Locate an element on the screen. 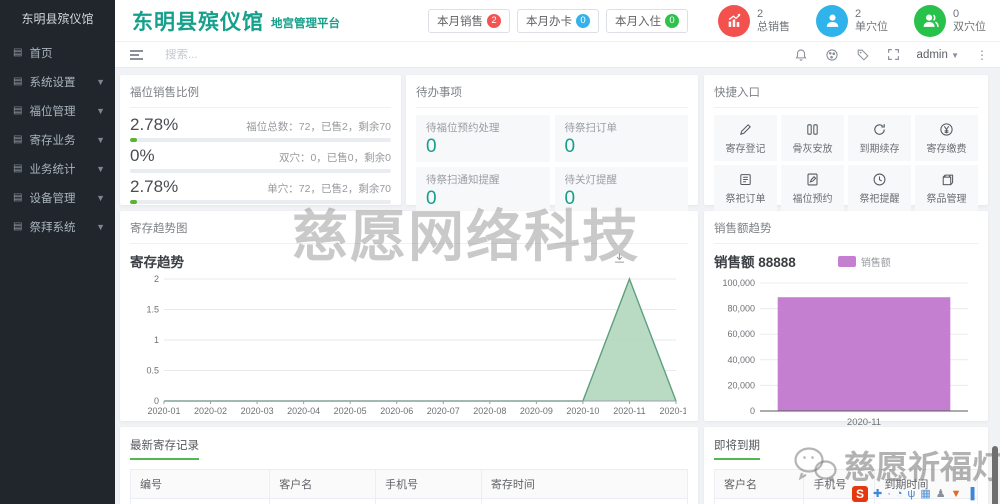 This screenshot has width=1000, height=504. clock-icon: ◔ is located at coordinates (899, 494).